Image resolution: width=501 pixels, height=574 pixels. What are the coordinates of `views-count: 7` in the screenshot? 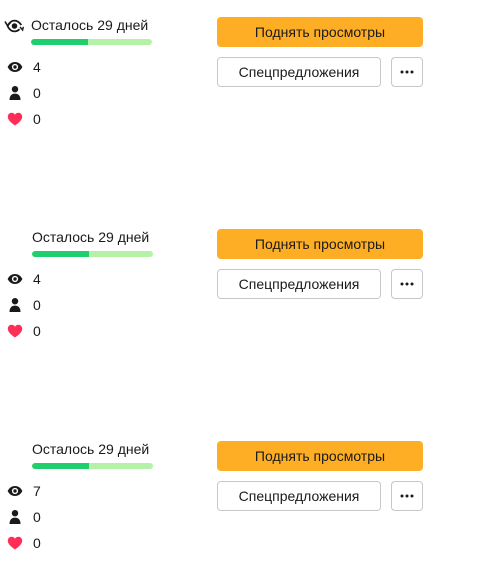 It's located at (37, 491).